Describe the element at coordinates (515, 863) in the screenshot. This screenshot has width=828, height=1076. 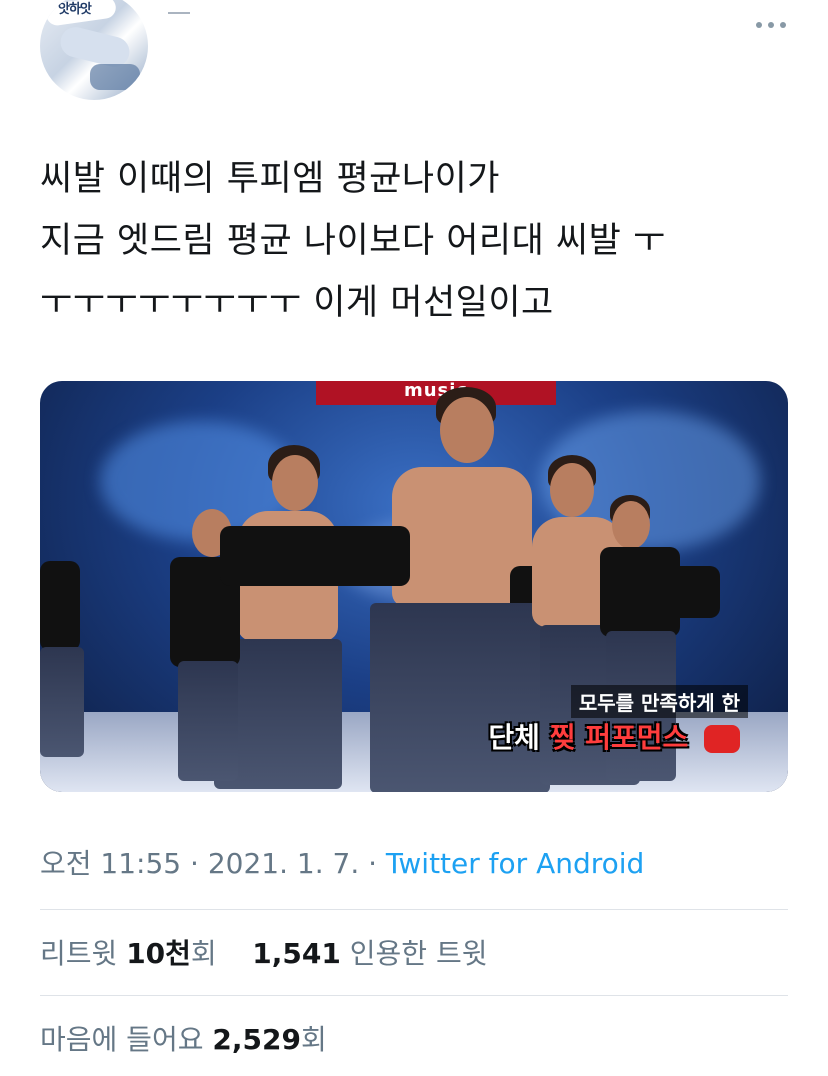
I see `tweet-source-link: Twitter for Android` at that location.